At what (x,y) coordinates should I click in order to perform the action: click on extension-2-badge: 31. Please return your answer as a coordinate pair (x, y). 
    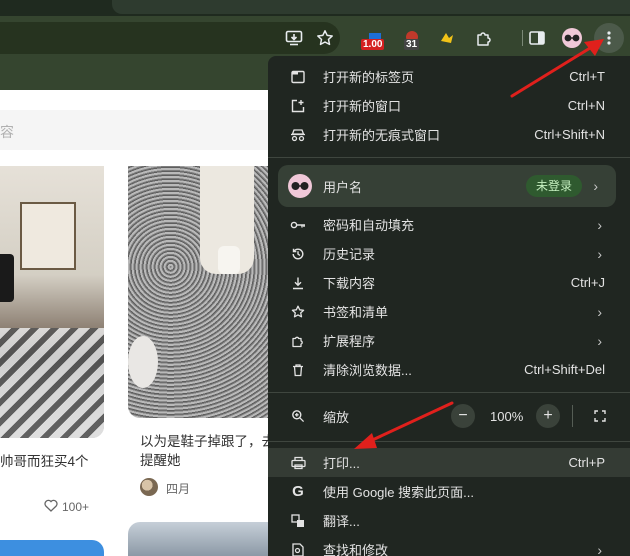
    Looking at the image, I should click on (412, 44).